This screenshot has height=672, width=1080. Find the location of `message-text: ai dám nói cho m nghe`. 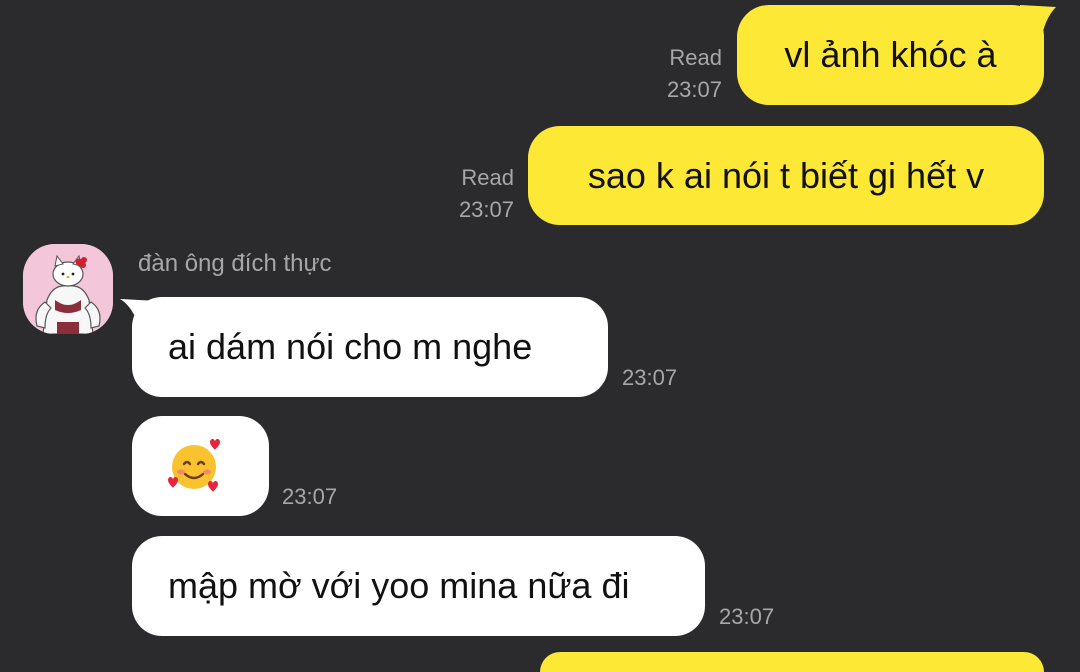

message-text: ai dám nói cho m nghe is located at coordinates (350, 346).